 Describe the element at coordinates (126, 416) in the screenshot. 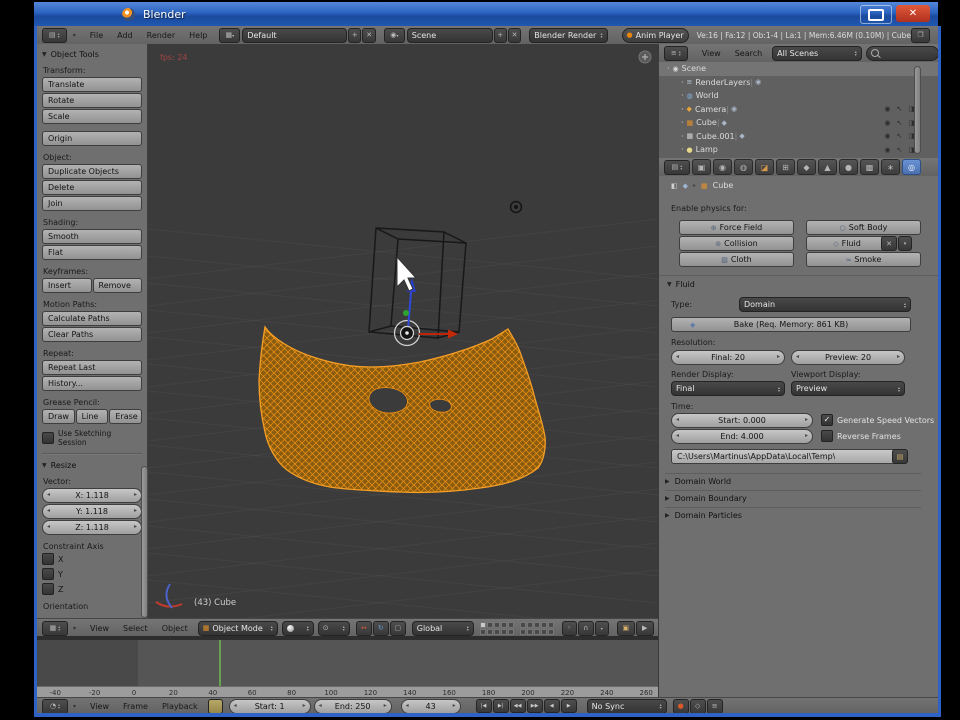

I see `erase-button: Erase` at that location.